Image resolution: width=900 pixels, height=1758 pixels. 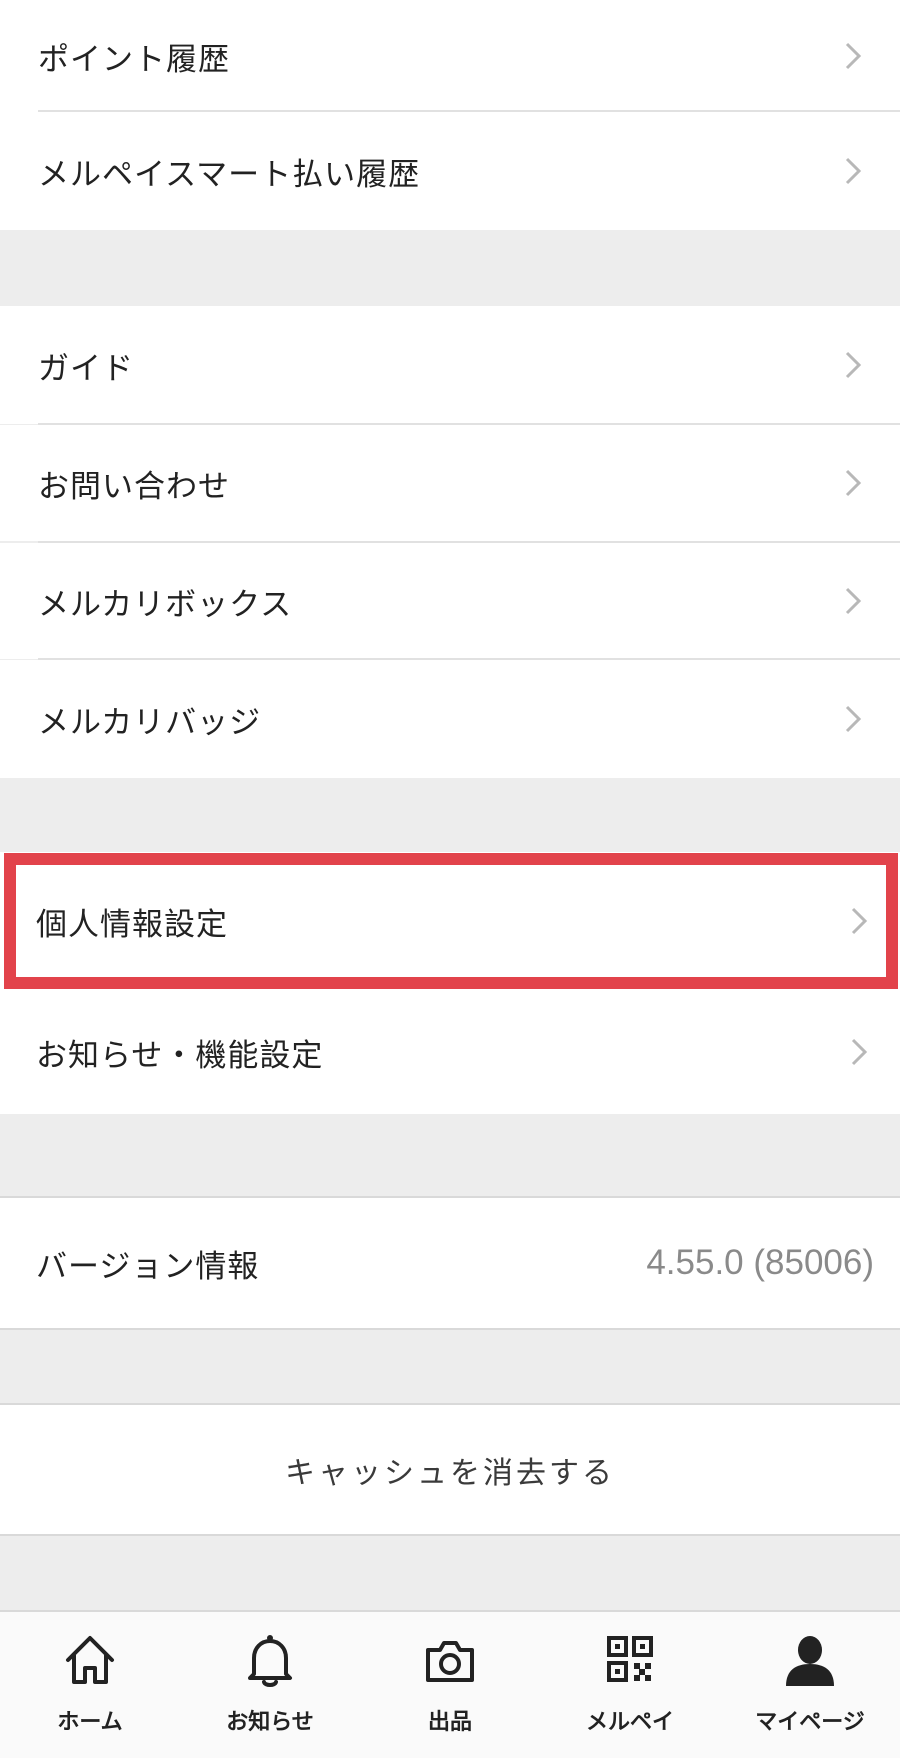 I want to click on menu-item-notification-settings: お知らせ・機能設定, so click(x=450, y=1052).